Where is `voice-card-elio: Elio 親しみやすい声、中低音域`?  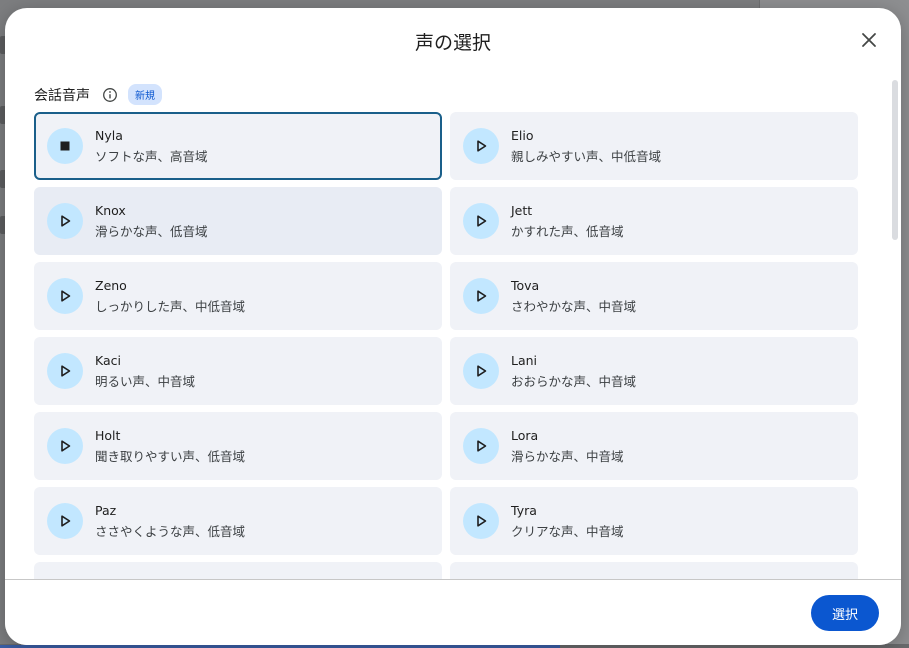
voice-card-elio: Elio 親しみやすい声、中低音域 is located at coordinates (654, 146).